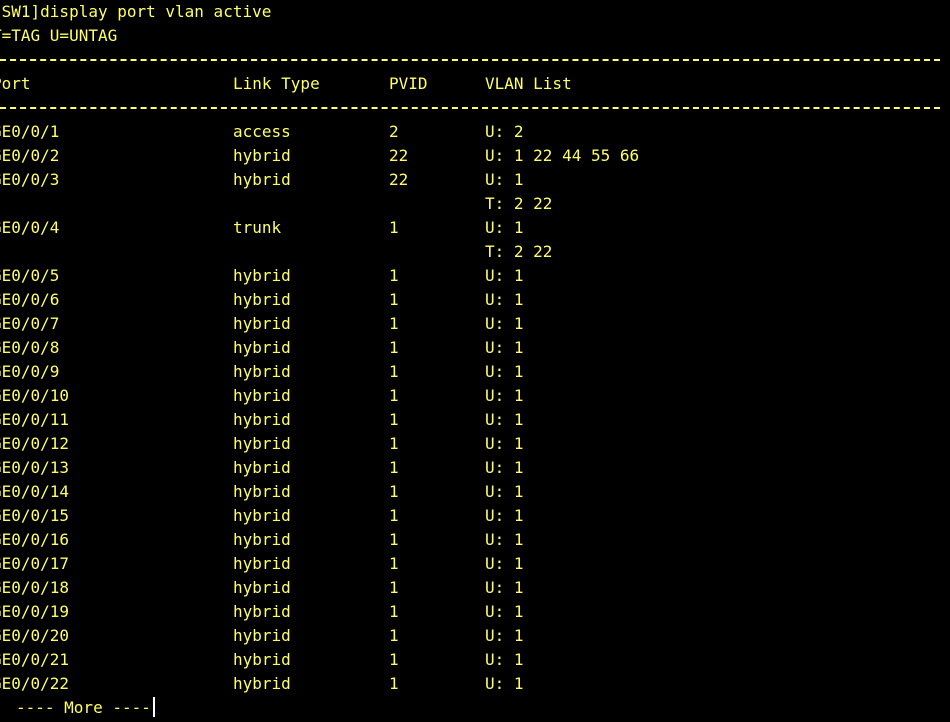  Describe the element at coordinates (475, 12) in the screenshot. I see `command-line: [SW1]display port vlan active` at that location.